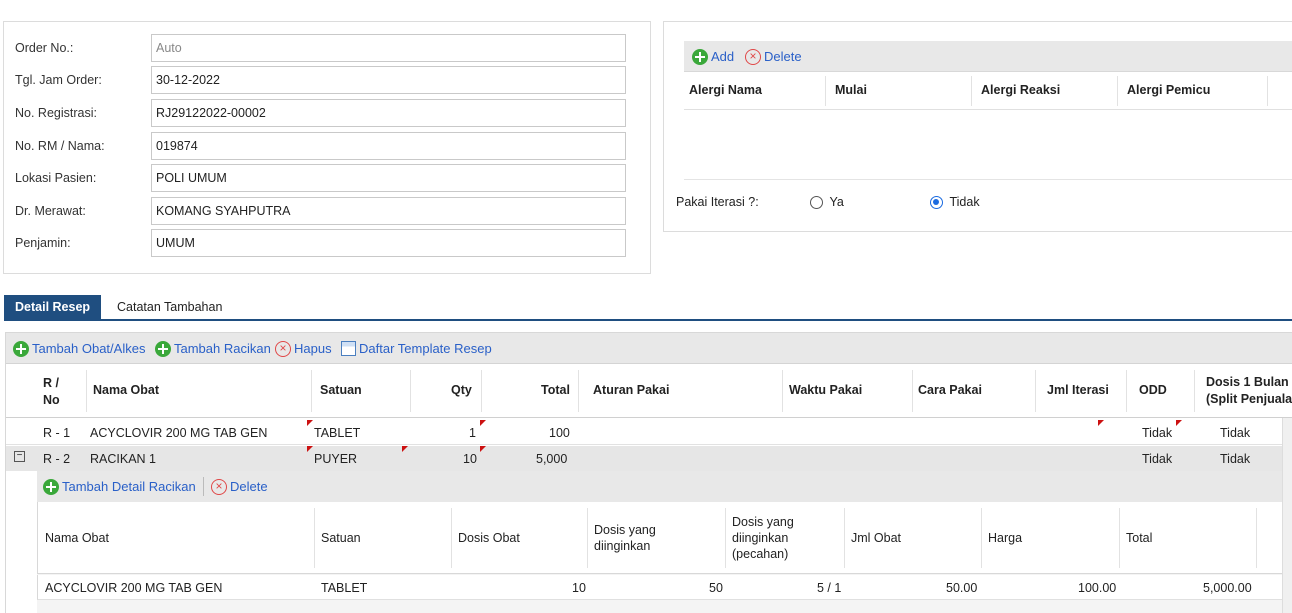  What do you see at coordinates (648, 308) in the screenshot?
I see `tab-bar: Detail Resep Catatan Tambahan` at bounding box center [648, 308].